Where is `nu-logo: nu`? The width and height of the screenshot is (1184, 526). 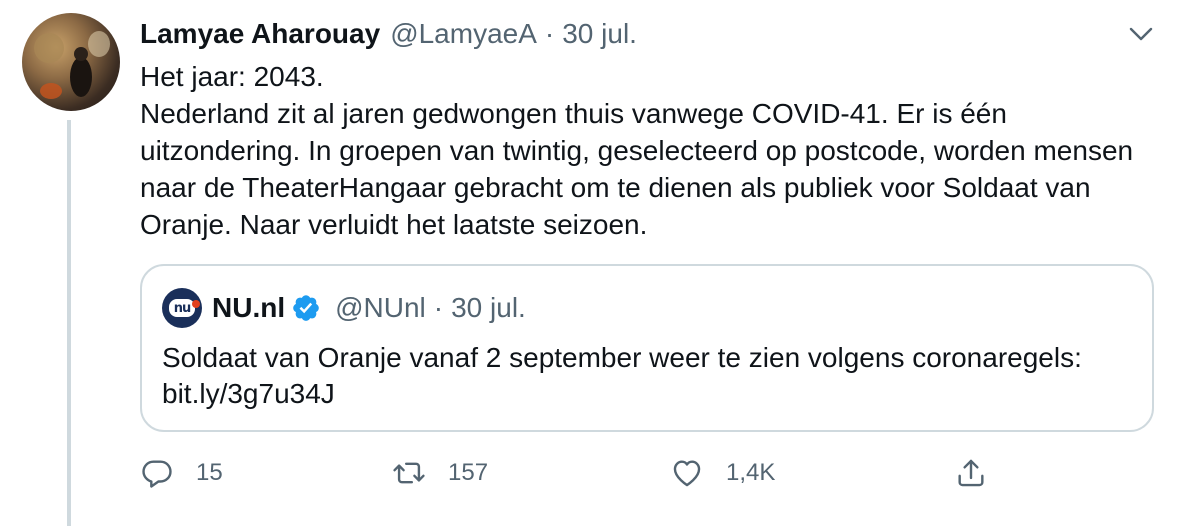 nu-logo: nu is located at coordinates (182, 308).